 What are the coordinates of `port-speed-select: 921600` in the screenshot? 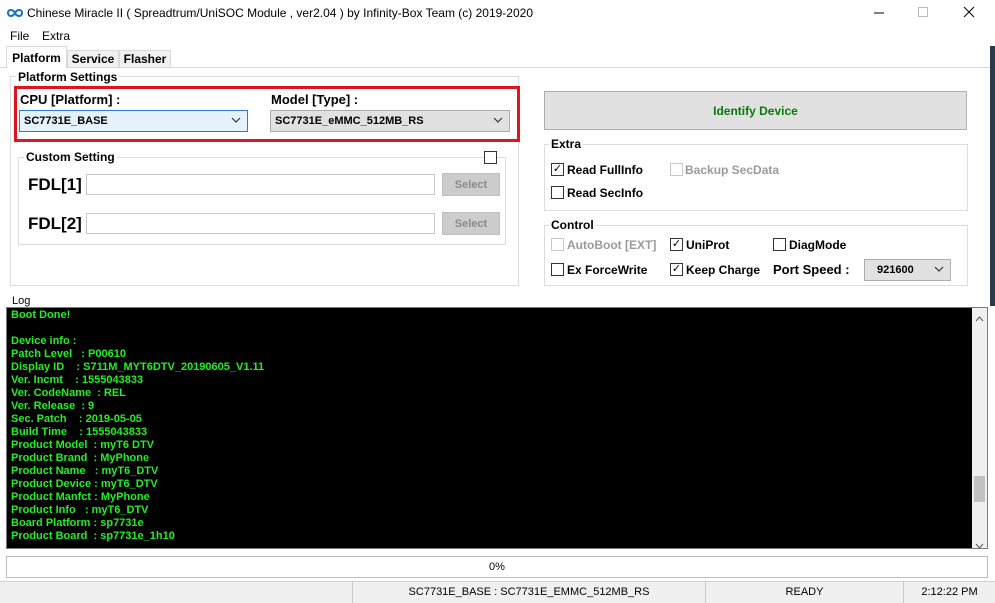 It's located at (907, 270).